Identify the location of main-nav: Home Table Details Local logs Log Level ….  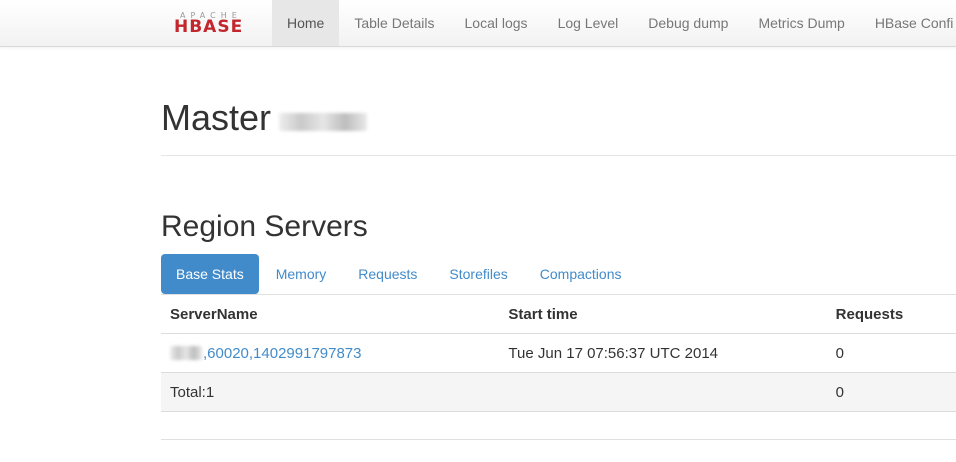
(614, 23).